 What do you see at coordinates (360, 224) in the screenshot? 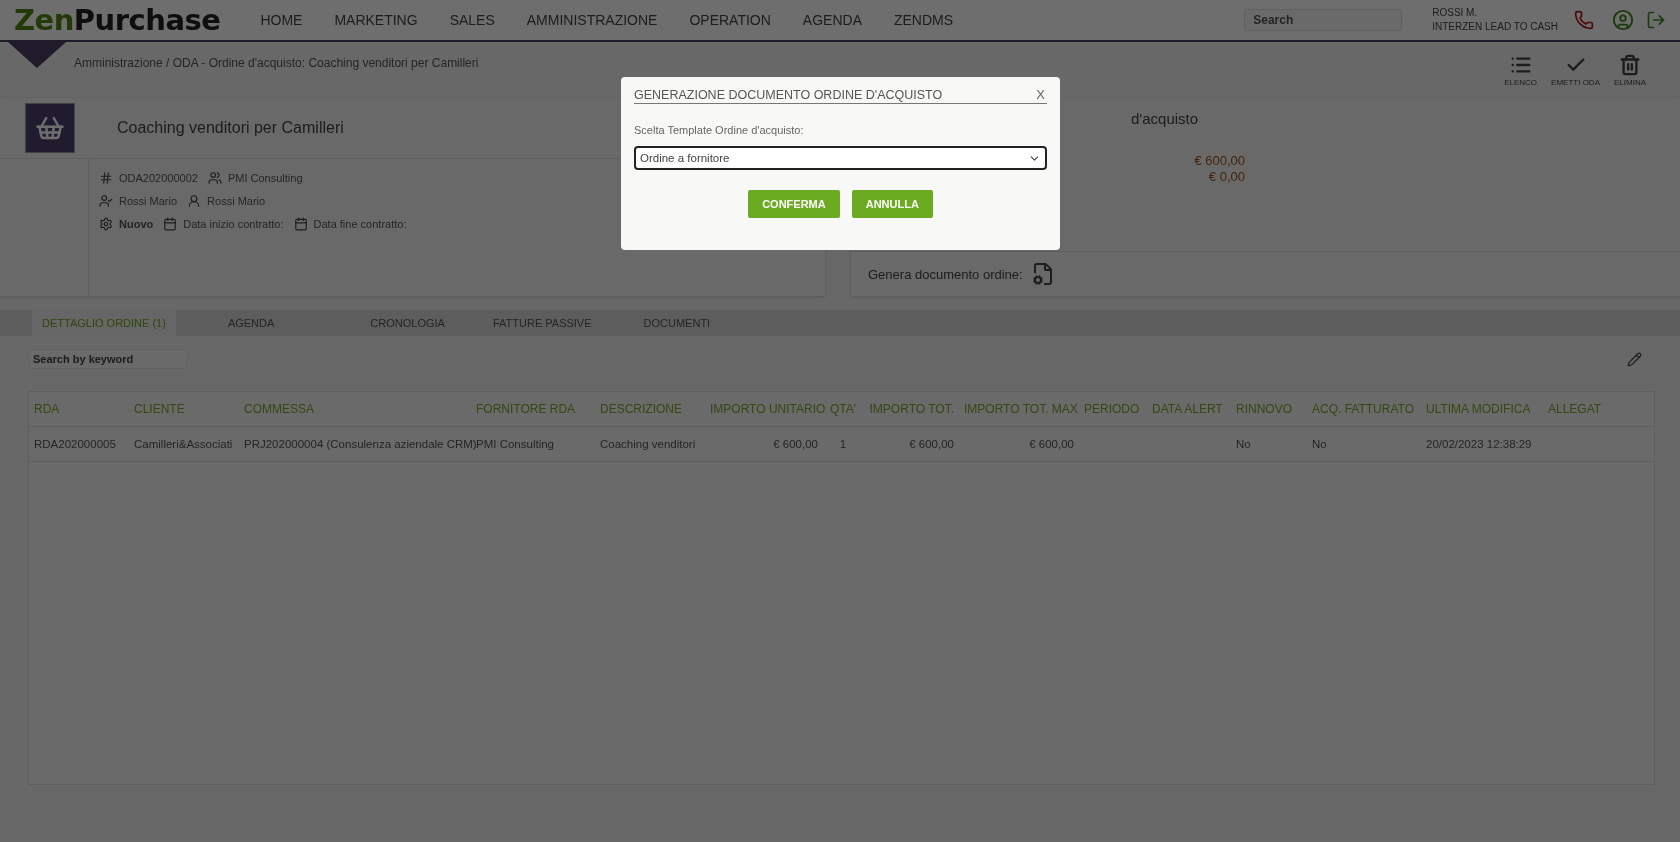
I see `order-detail: Data fine contratto:` at bounding box center [360, 224].